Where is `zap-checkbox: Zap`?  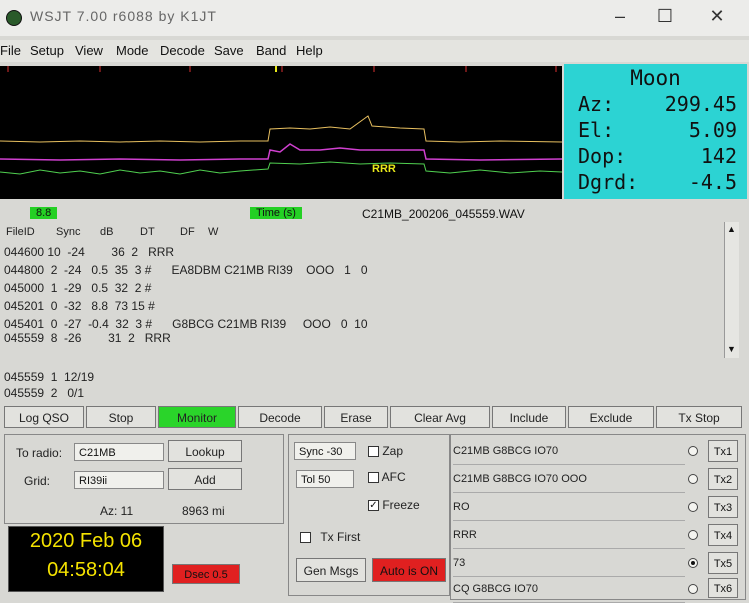 zap-checkbox: Zap is located at coordinates (385, 451).